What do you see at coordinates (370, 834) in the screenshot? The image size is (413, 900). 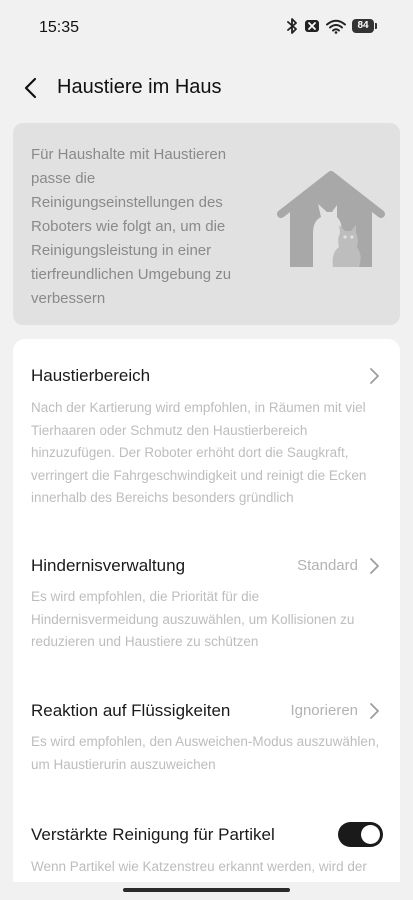 I see `toggle-knob` at bounding box center [370, 834].